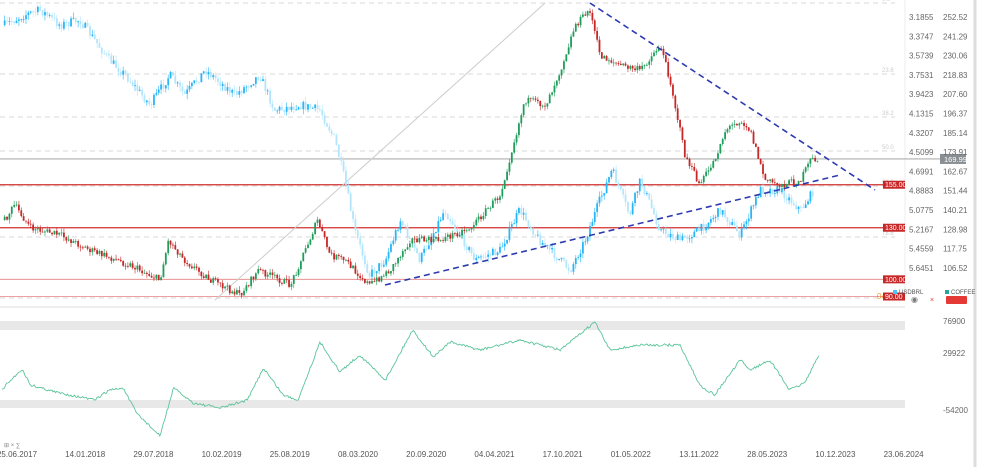 This screenshot has width=981, height=467. I want to click on x-axis-tick: 25.08.2019, so click(290, 454).